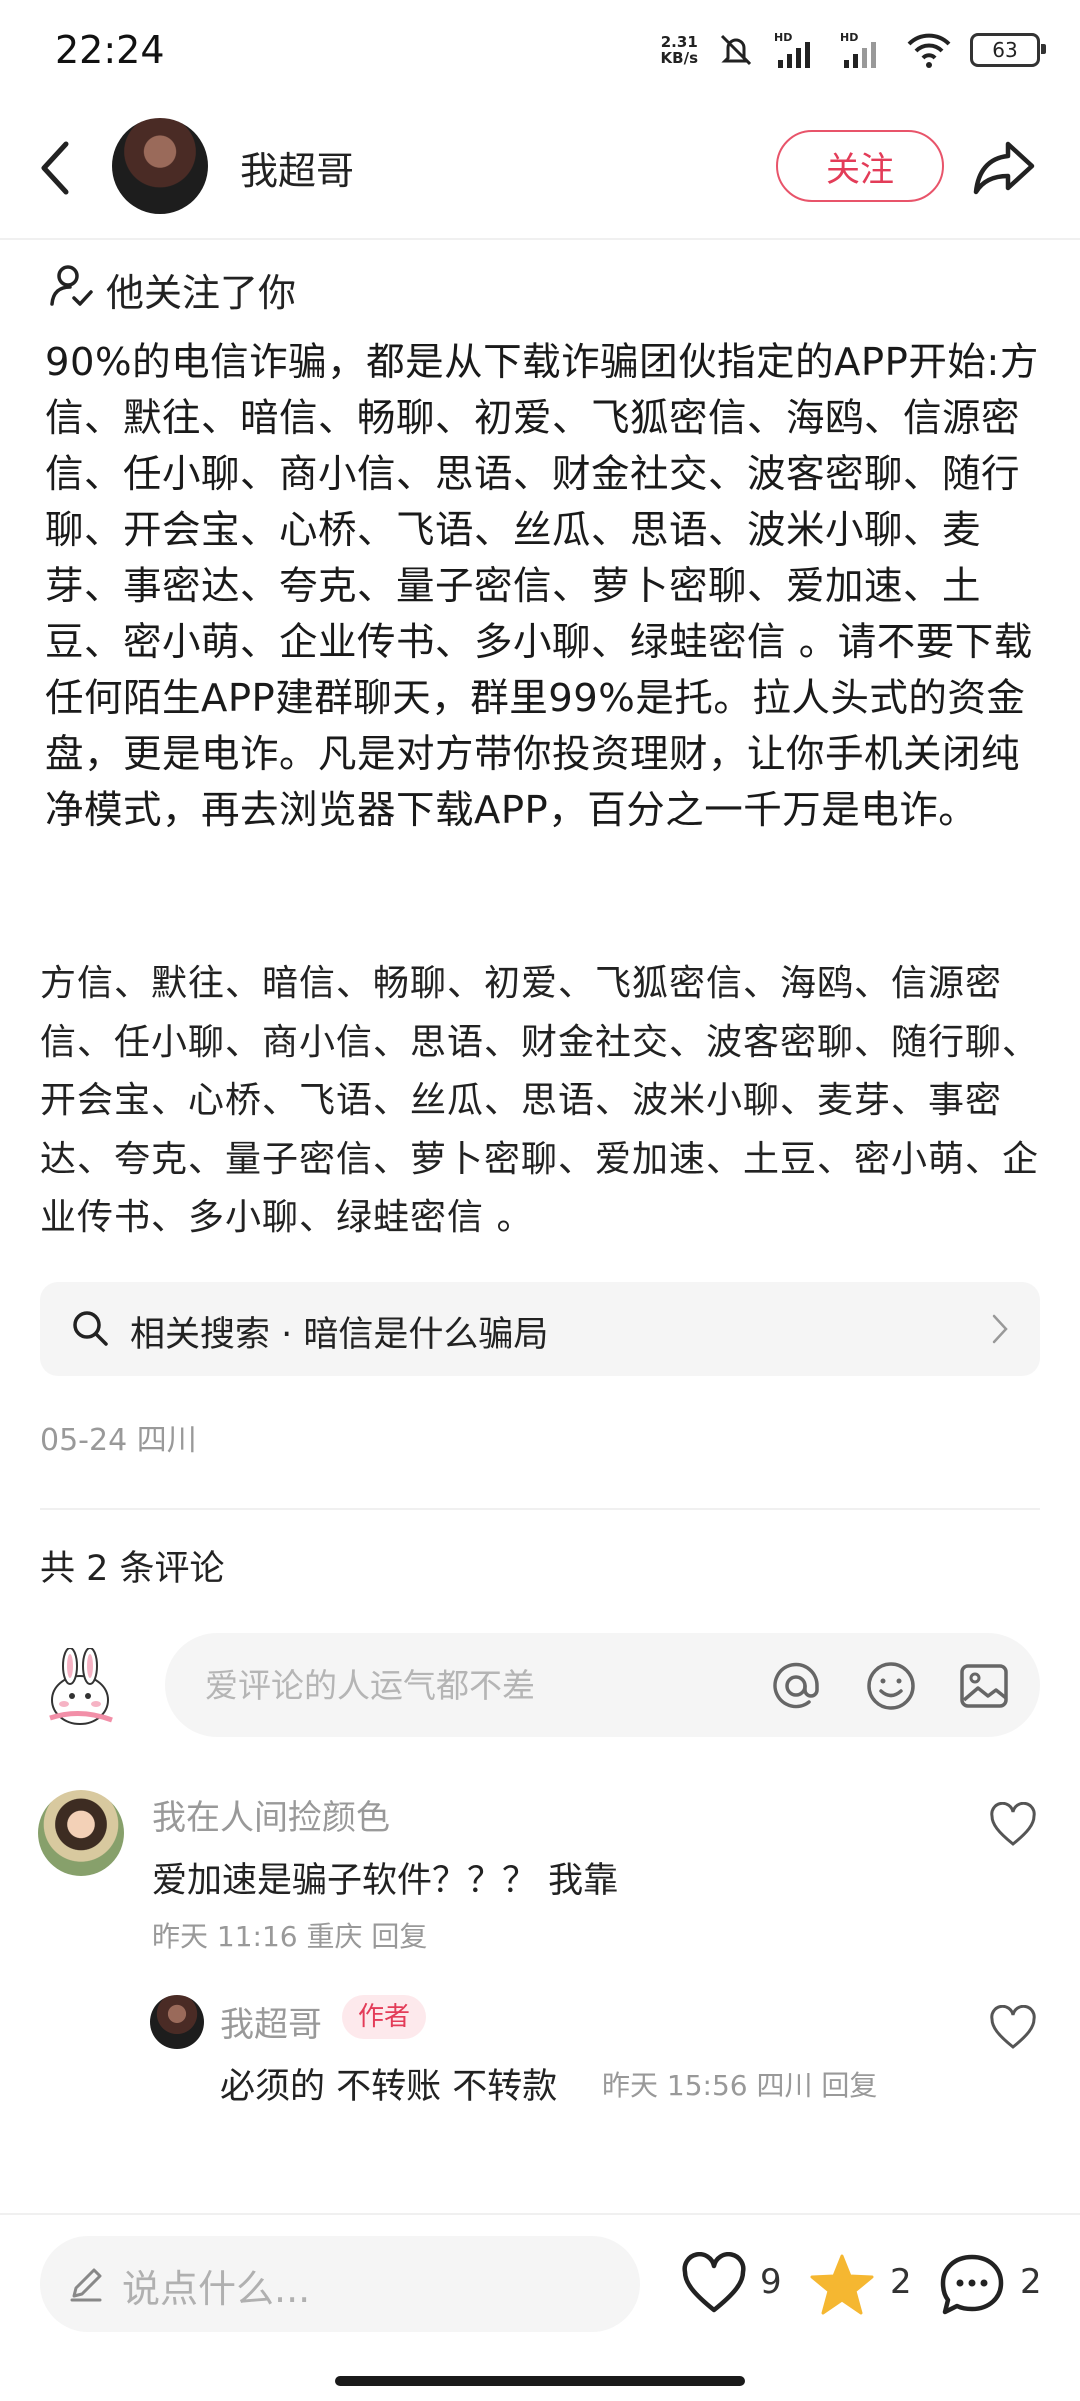 The width and height of the screenshot is (1080, 2401). What do you see at coordinates (132, 1569) in the screenshot?
I see `comment-count: 共 2 条评论` at bounding box center [132, 1569].